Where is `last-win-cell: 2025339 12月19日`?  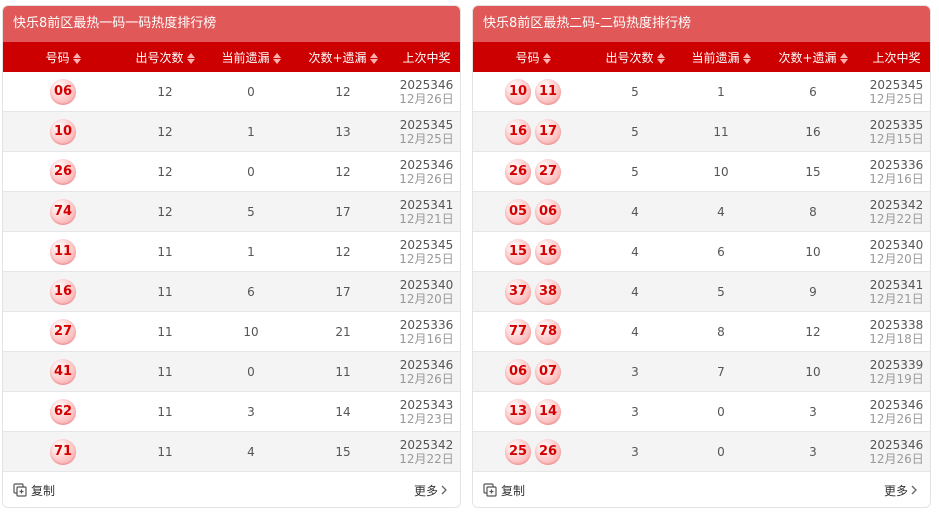
last-win-cell: 2025339 12月19日 is located at coordinates (895, 371).